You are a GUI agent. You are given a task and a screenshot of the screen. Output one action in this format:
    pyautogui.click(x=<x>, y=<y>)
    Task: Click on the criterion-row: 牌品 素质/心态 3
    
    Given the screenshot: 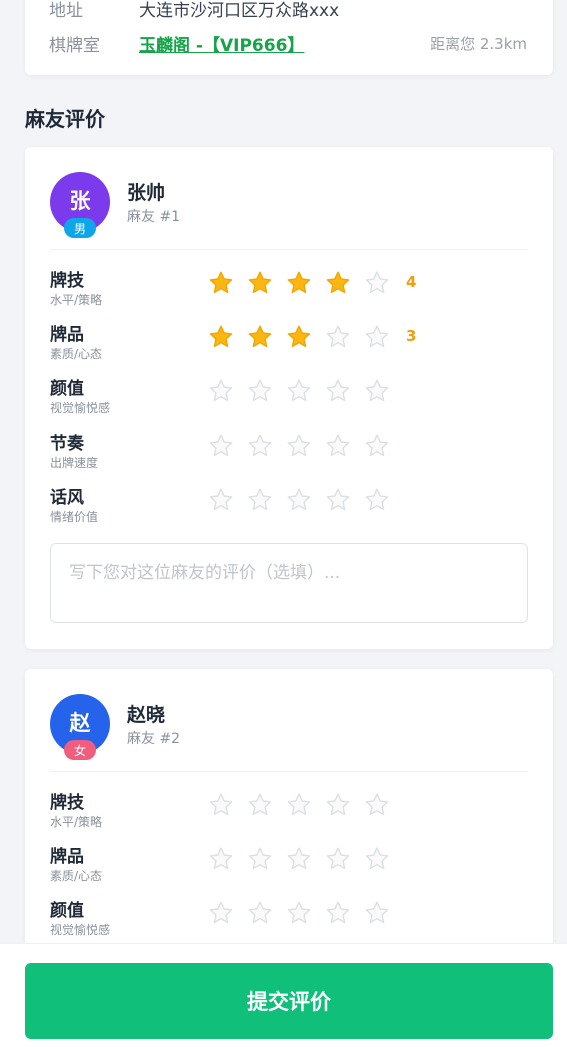 What is the action you would take?
    pyautogui.click(x=289, y=347)
    